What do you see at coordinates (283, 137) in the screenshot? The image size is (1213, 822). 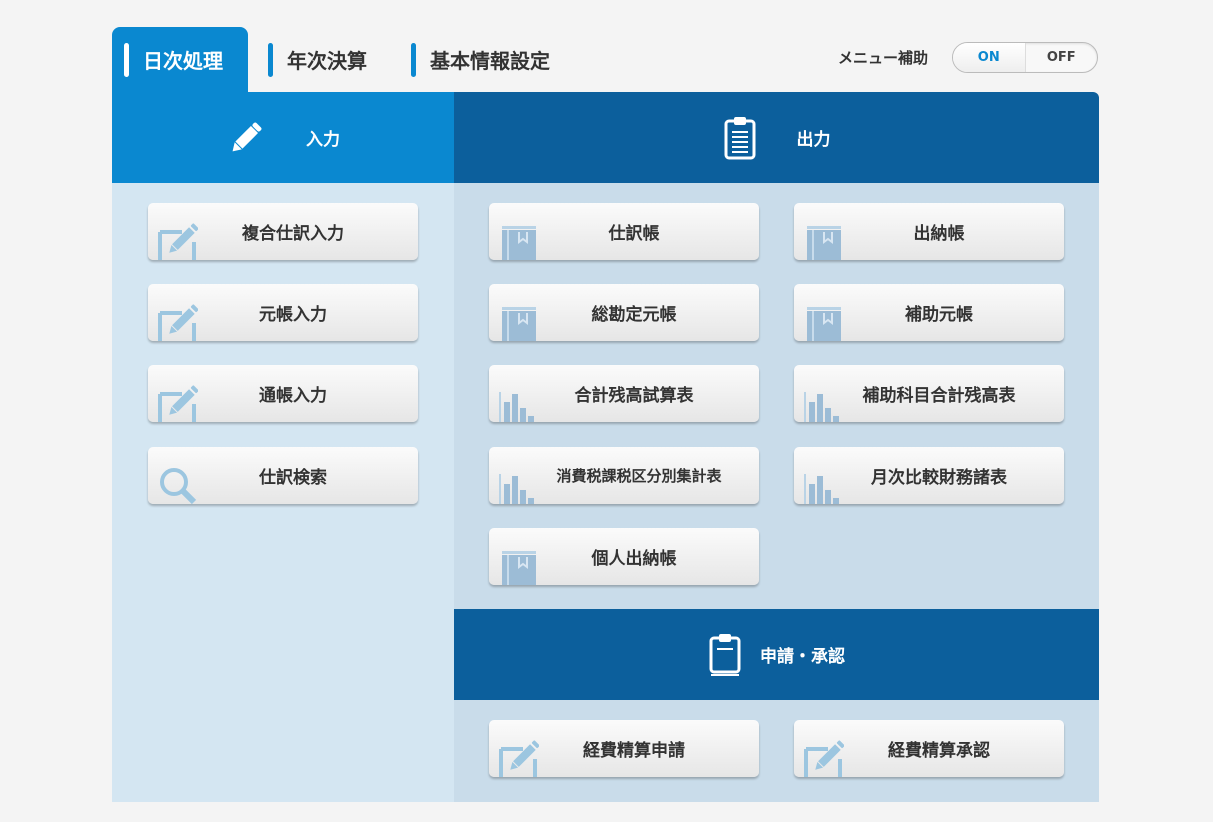 I see `input-header: 入力` at bounding box center [283, 137].